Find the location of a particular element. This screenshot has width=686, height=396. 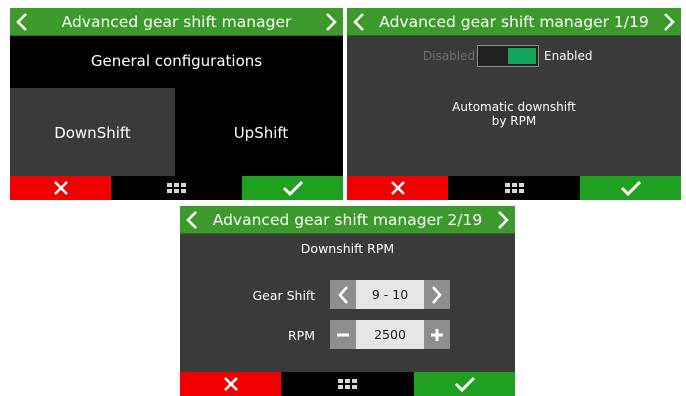

description: Automatic downshift by RPM is located at coordinates (514, 114).